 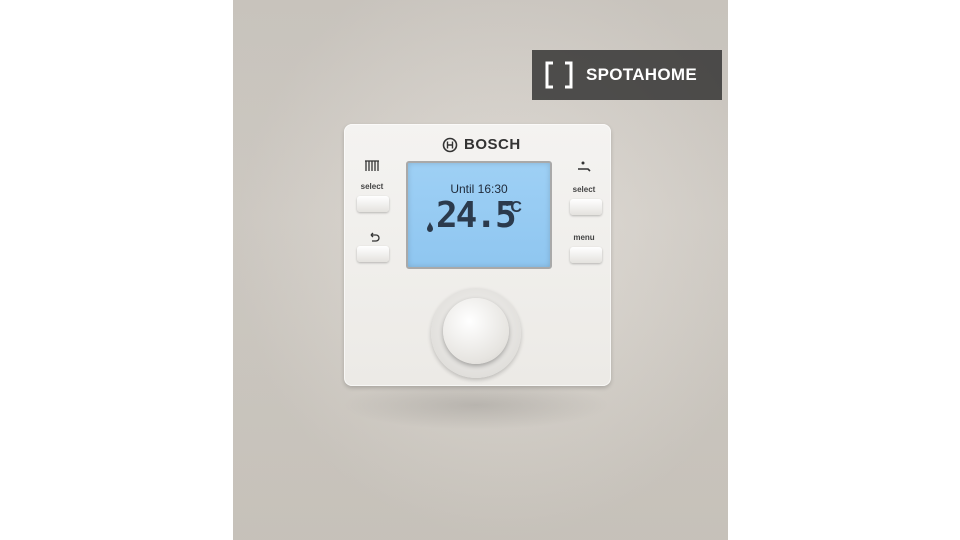 I want to click on lcd-display: Until 16:30 24.5 °C, so click(x=479, y=215).